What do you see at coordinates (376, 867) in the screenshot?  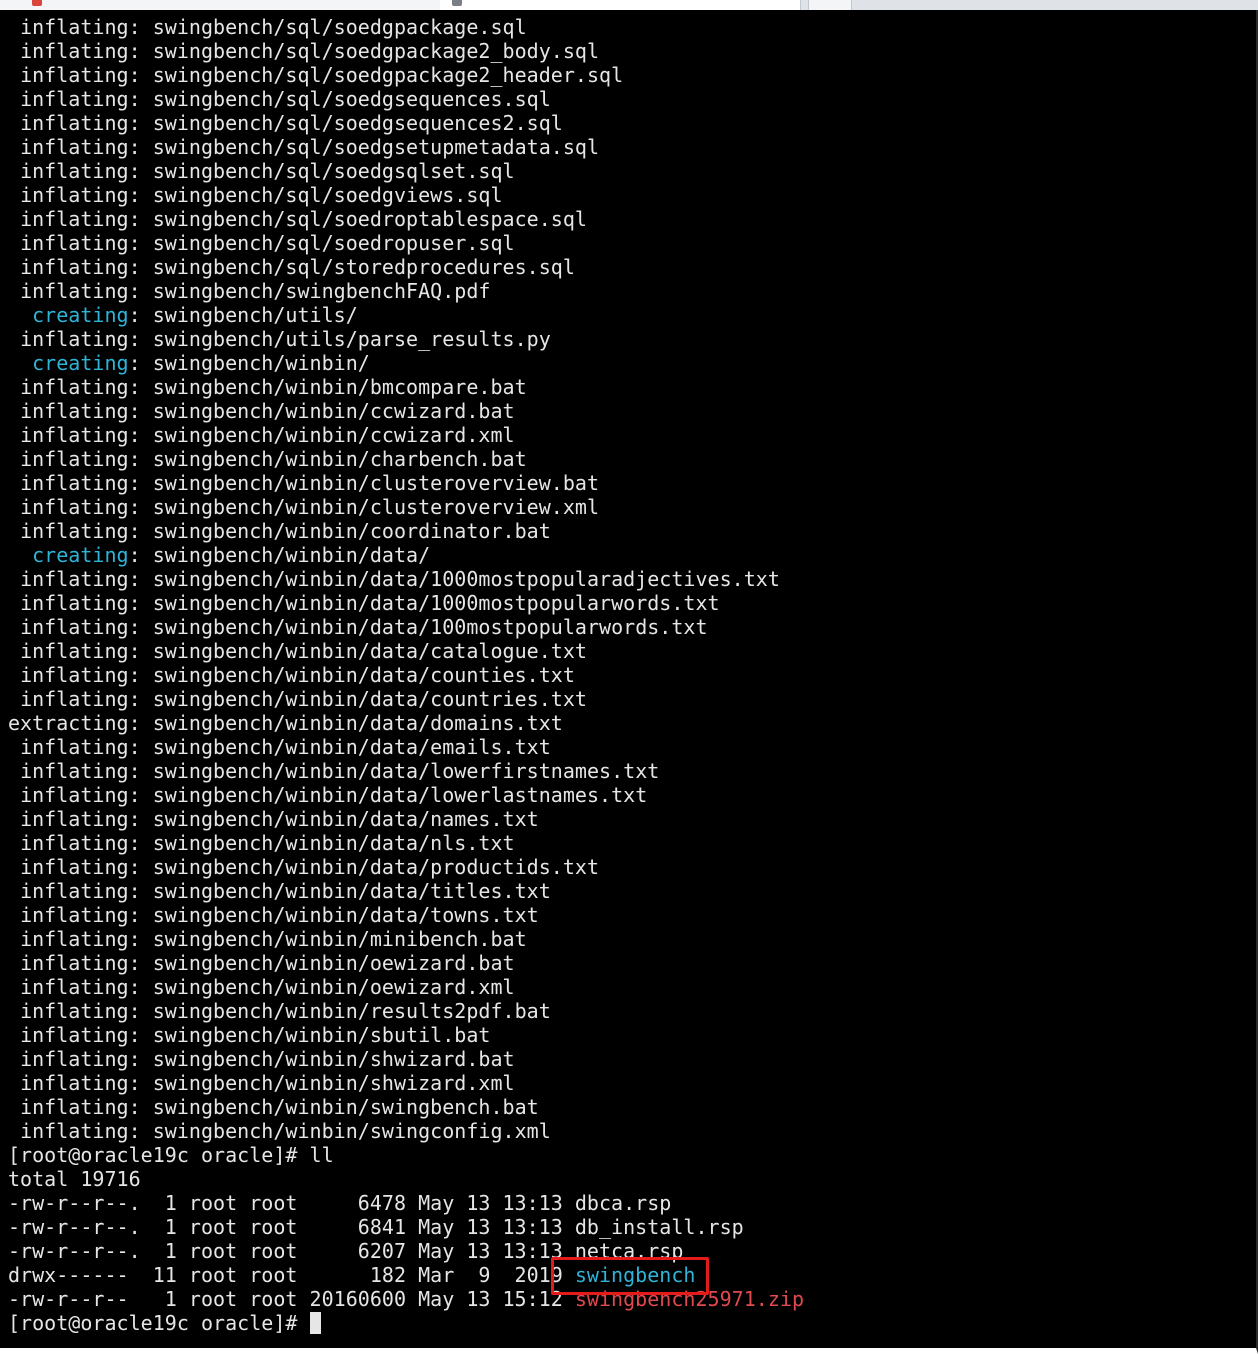 I see `file-path: swingbench/winbin/data/productids.txt` at bounding box center [376, 867].